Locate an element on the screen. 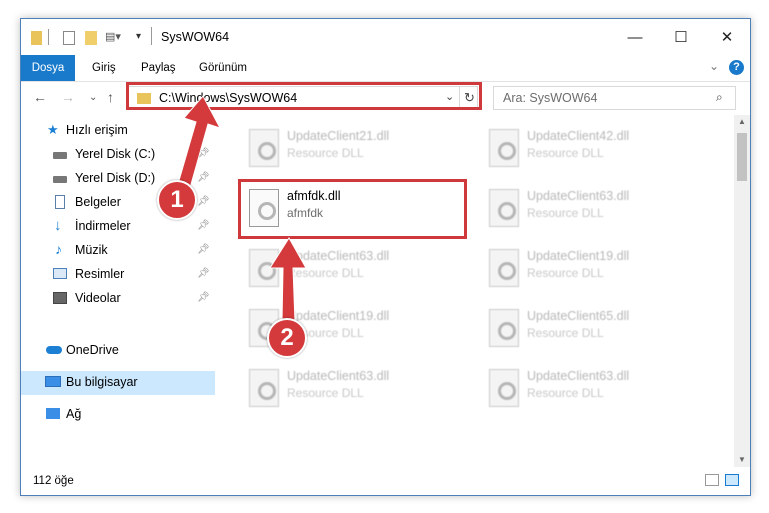 The height and width of the screenshot is (513, 769). documents-icon is located at coordinates (60, 202).